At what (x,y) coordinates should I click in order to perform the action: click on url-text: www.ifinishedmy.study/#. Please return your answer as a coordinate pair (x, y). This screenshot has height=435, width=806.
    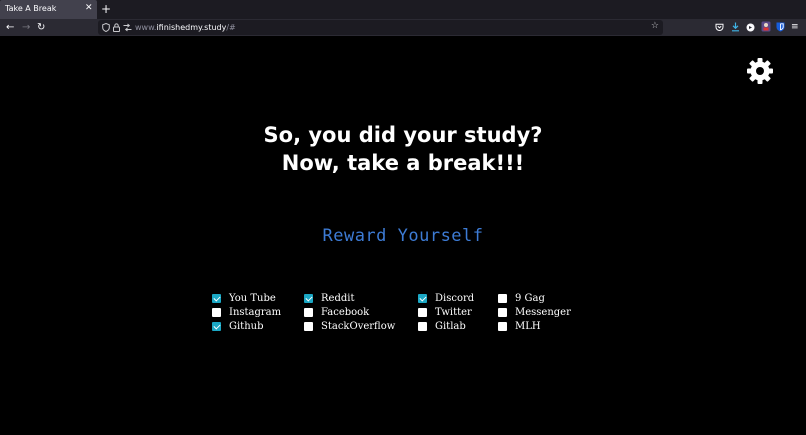
    Looking at the image, I should click on (185, 27).